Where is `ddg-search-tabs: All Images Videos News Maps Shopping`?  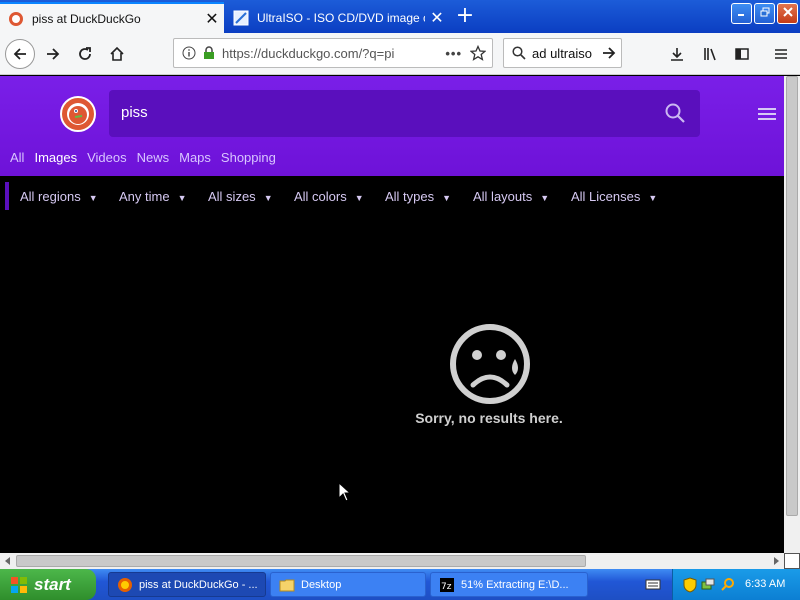 ddg-search-tabs: All Images Videos News Maps Shopping is located at coordinates (138, 161).